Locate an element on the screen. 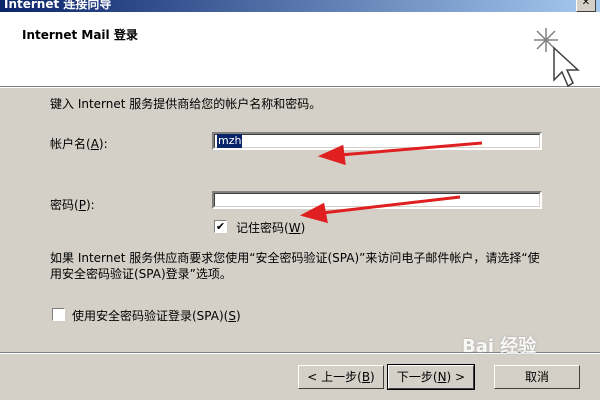  annotation-arrow-password is located at coordinates (391, 205).